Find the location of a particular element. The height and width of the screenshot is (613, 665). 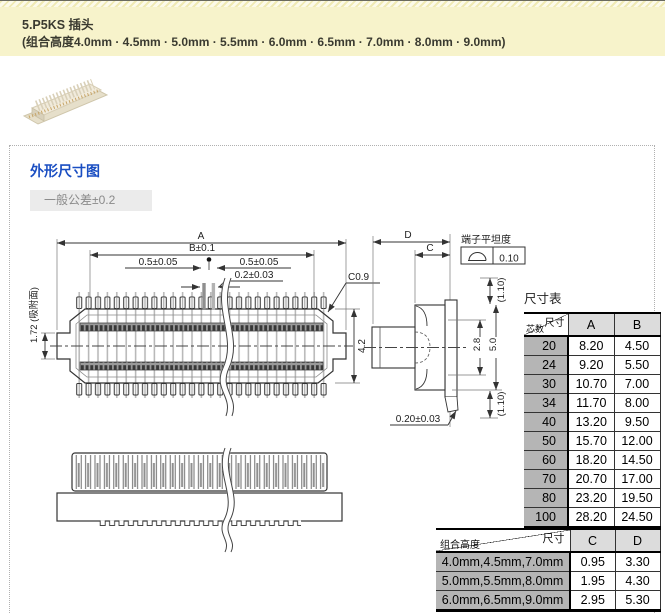

table-row: 60 18.20 14.50 is located at coordinates (592, 460).